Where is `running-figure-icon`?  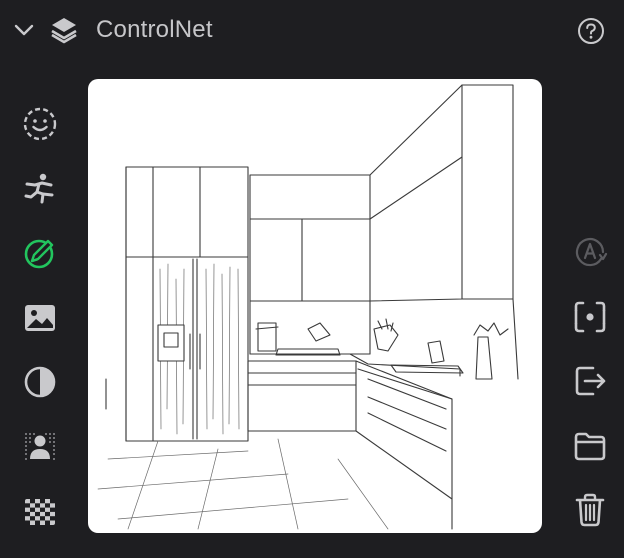 running-figure-icon is located at coordinates (39, 188).